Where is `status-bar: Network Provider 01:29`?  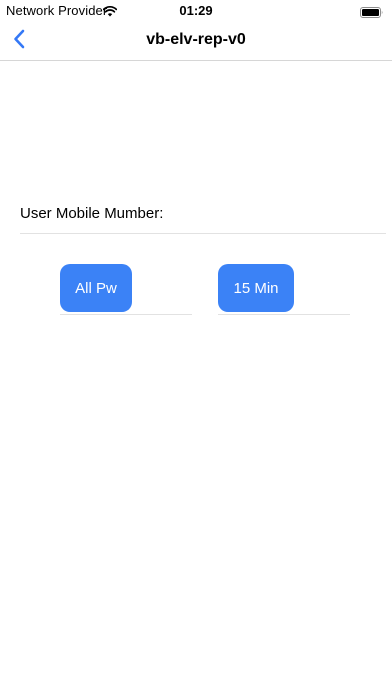
status-bar: Network Provider 01:29 is located at coordinates (196, 11).